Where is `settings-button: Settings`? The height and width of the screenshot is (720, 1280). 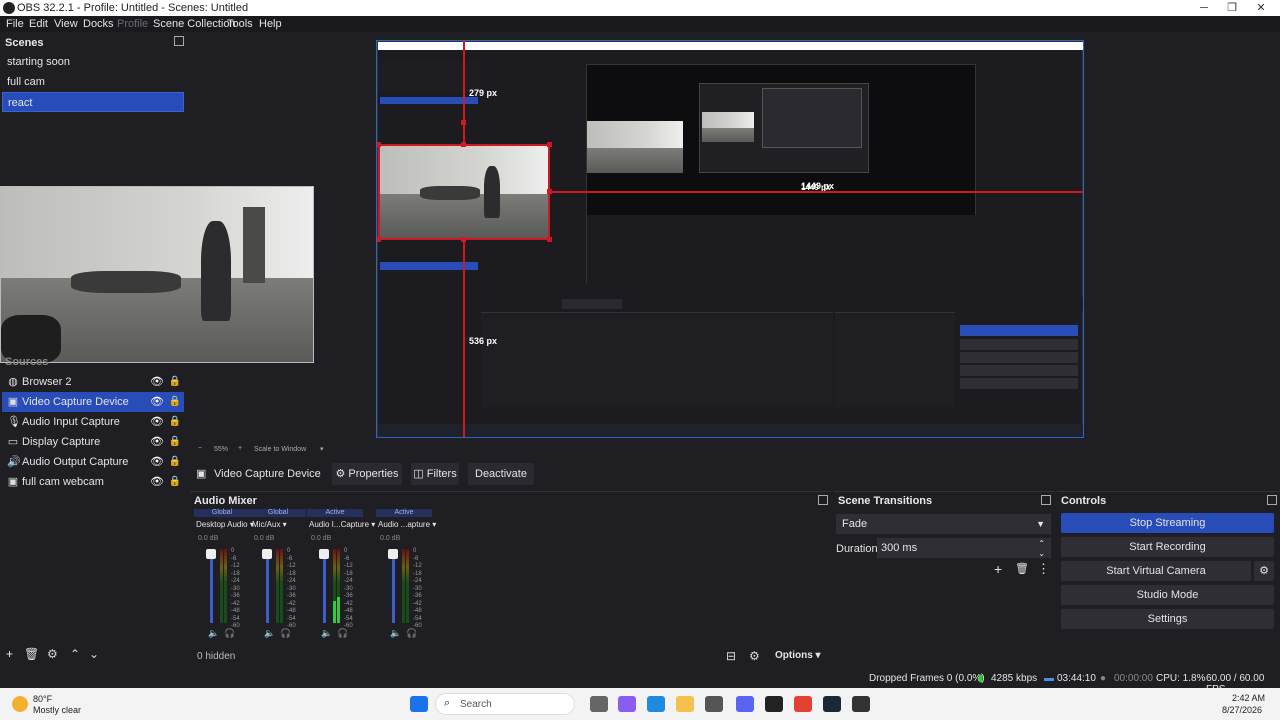 settings-button: Settings is located at coordinates (1167, 619).